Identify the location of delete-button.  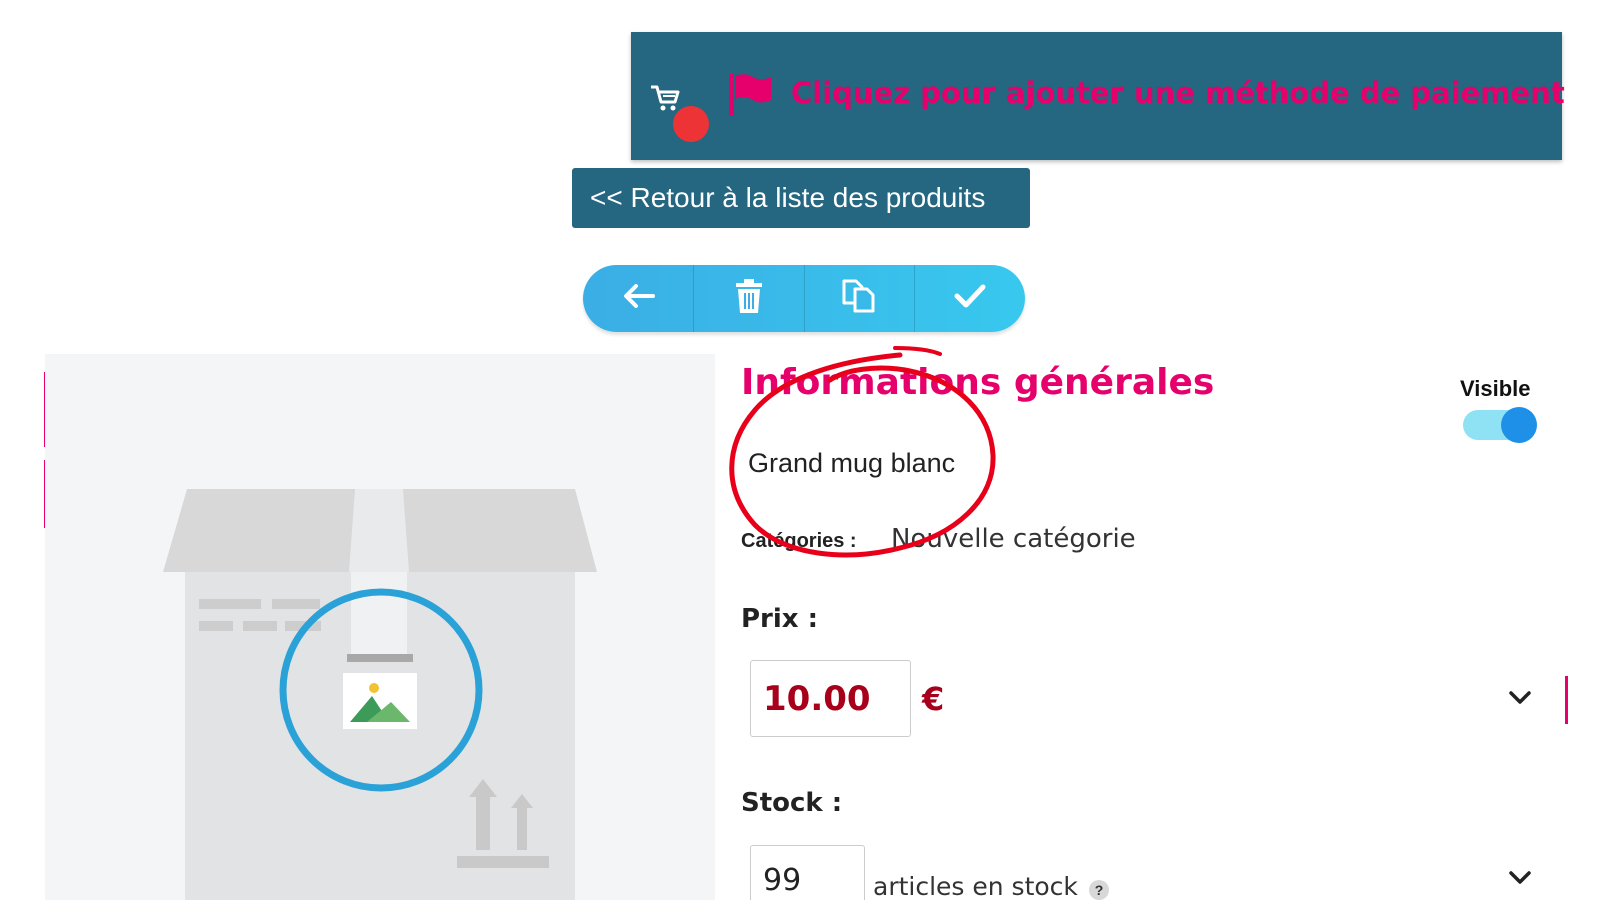
(748, 298).